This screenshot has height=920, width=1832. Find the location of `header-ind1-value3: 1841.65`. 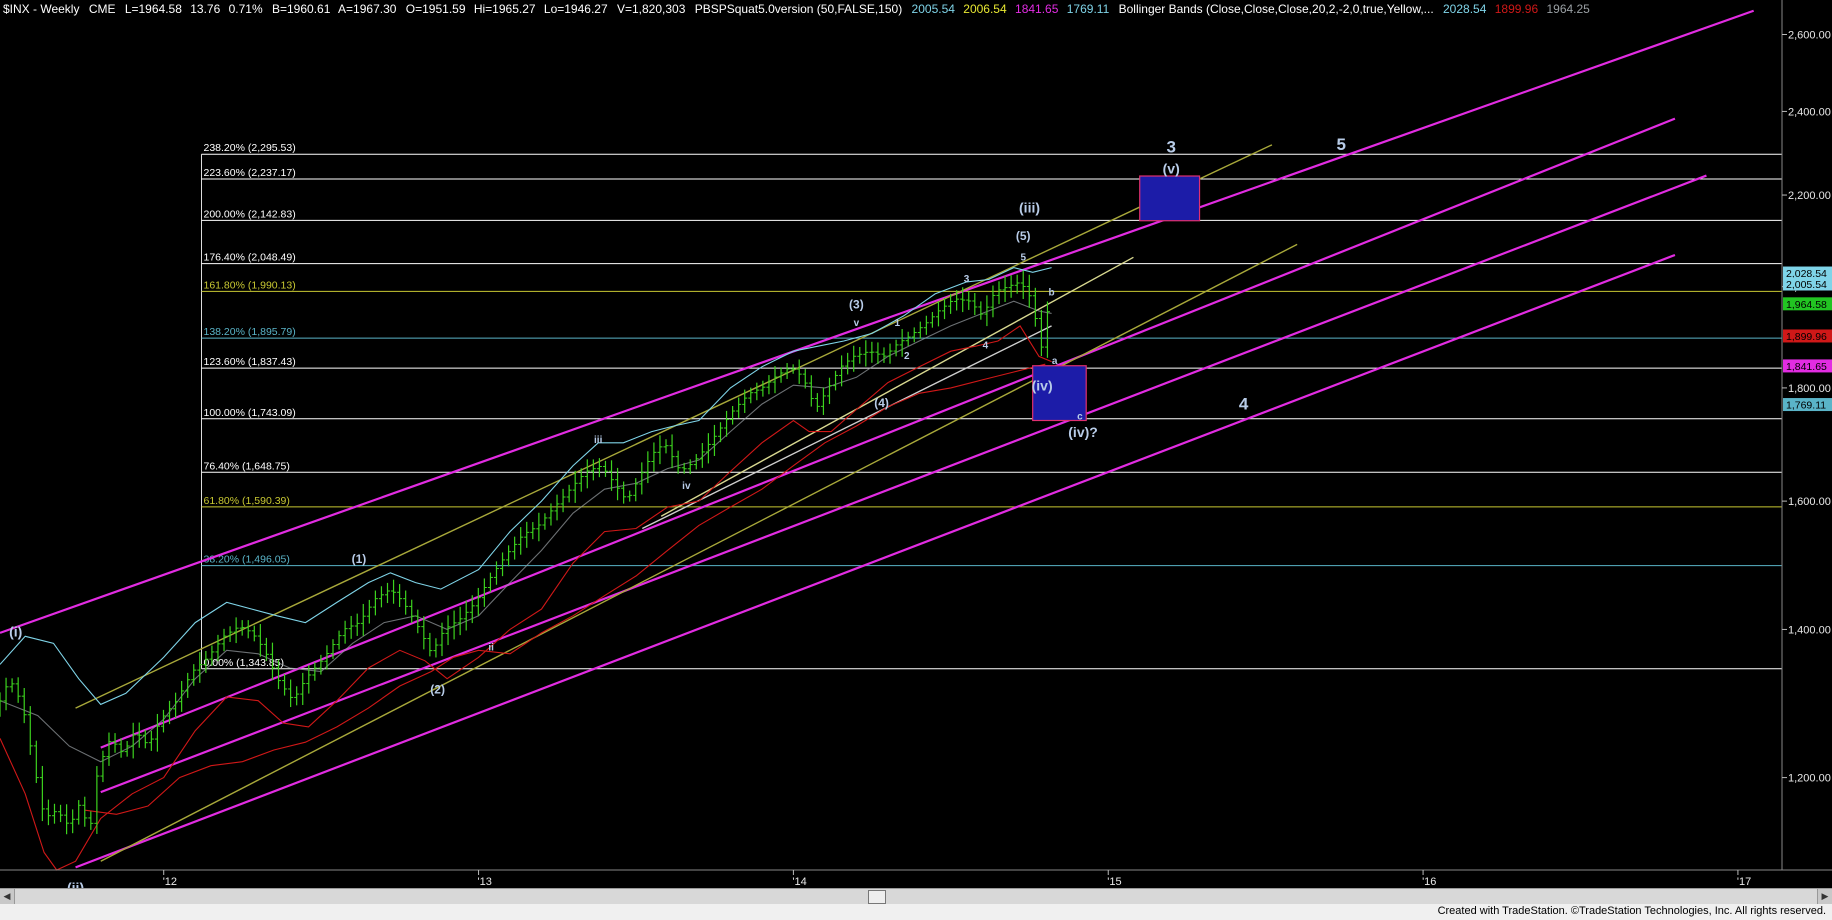

header-ind1-value3: 1841.65 is located at coordinates (1037, 9).